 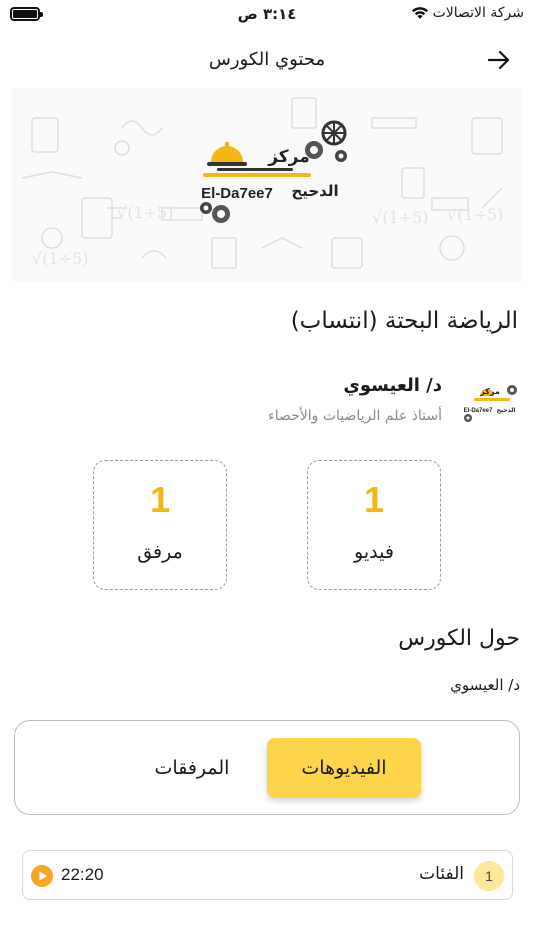 I want to click on video-index-badge: 1, so click(x=489, y=876).